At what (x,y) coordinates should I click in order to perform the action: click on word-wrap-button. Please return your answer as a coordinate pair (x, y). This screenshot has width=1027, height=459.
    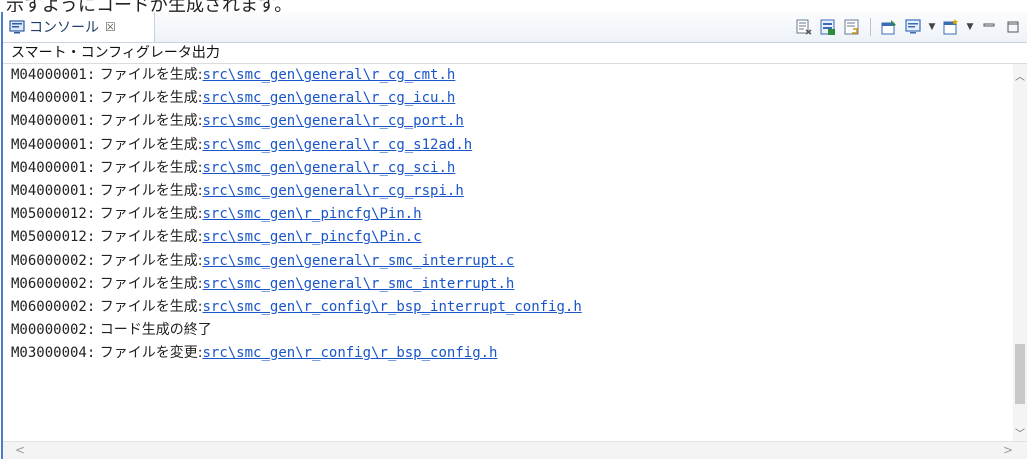
    Looking at the image, I should click on (852, 27).